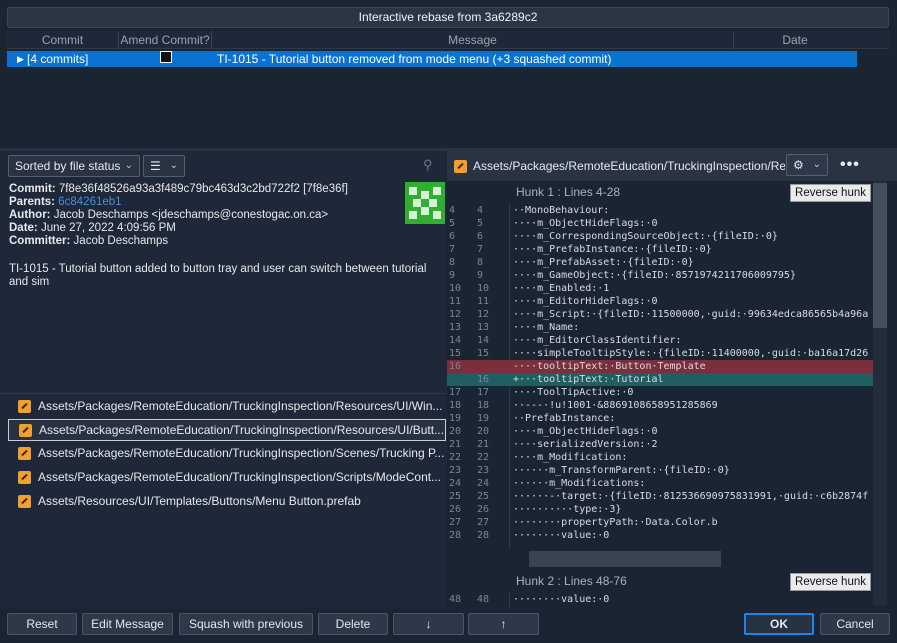 The height and width of the screenshot is (643, 897). Describe the element at coordinates (455, 314) in the screenshot. I see `old-line-number: 12` at that location.